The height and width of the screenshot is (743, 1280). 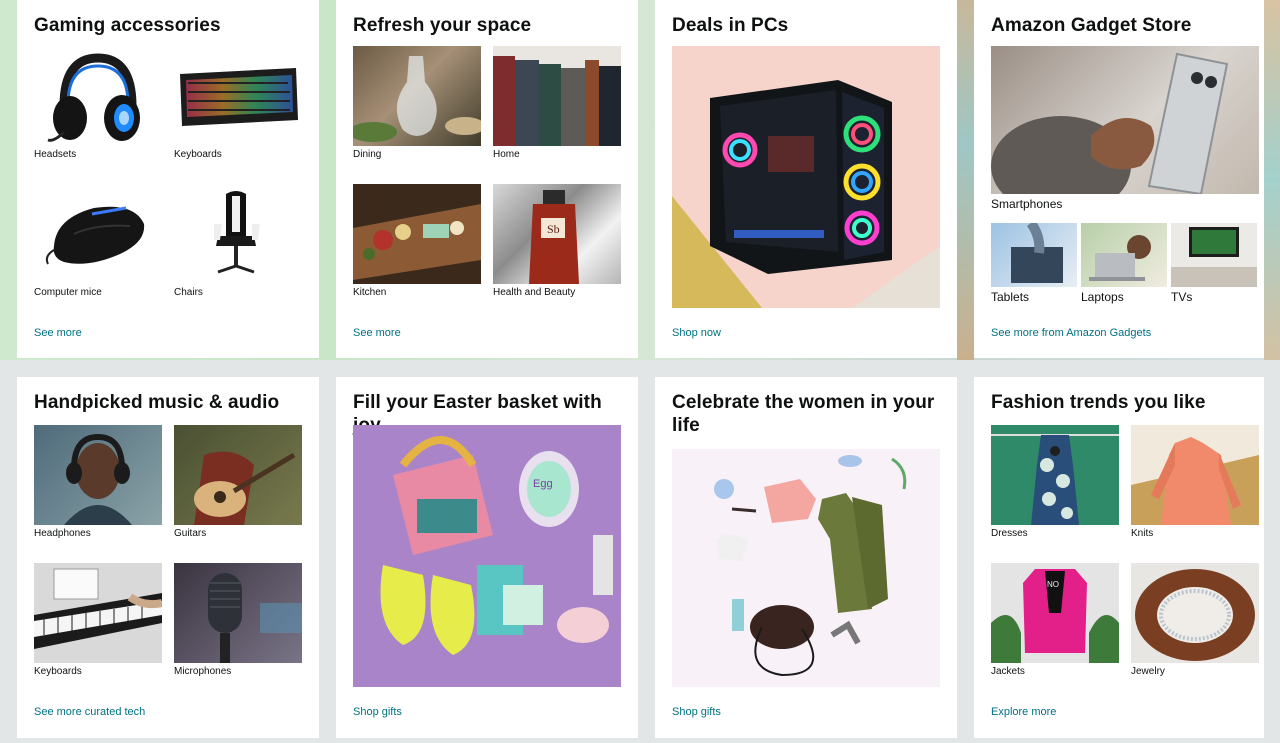 I want to click on category-label: Headsets, so click(x=55, y=154).